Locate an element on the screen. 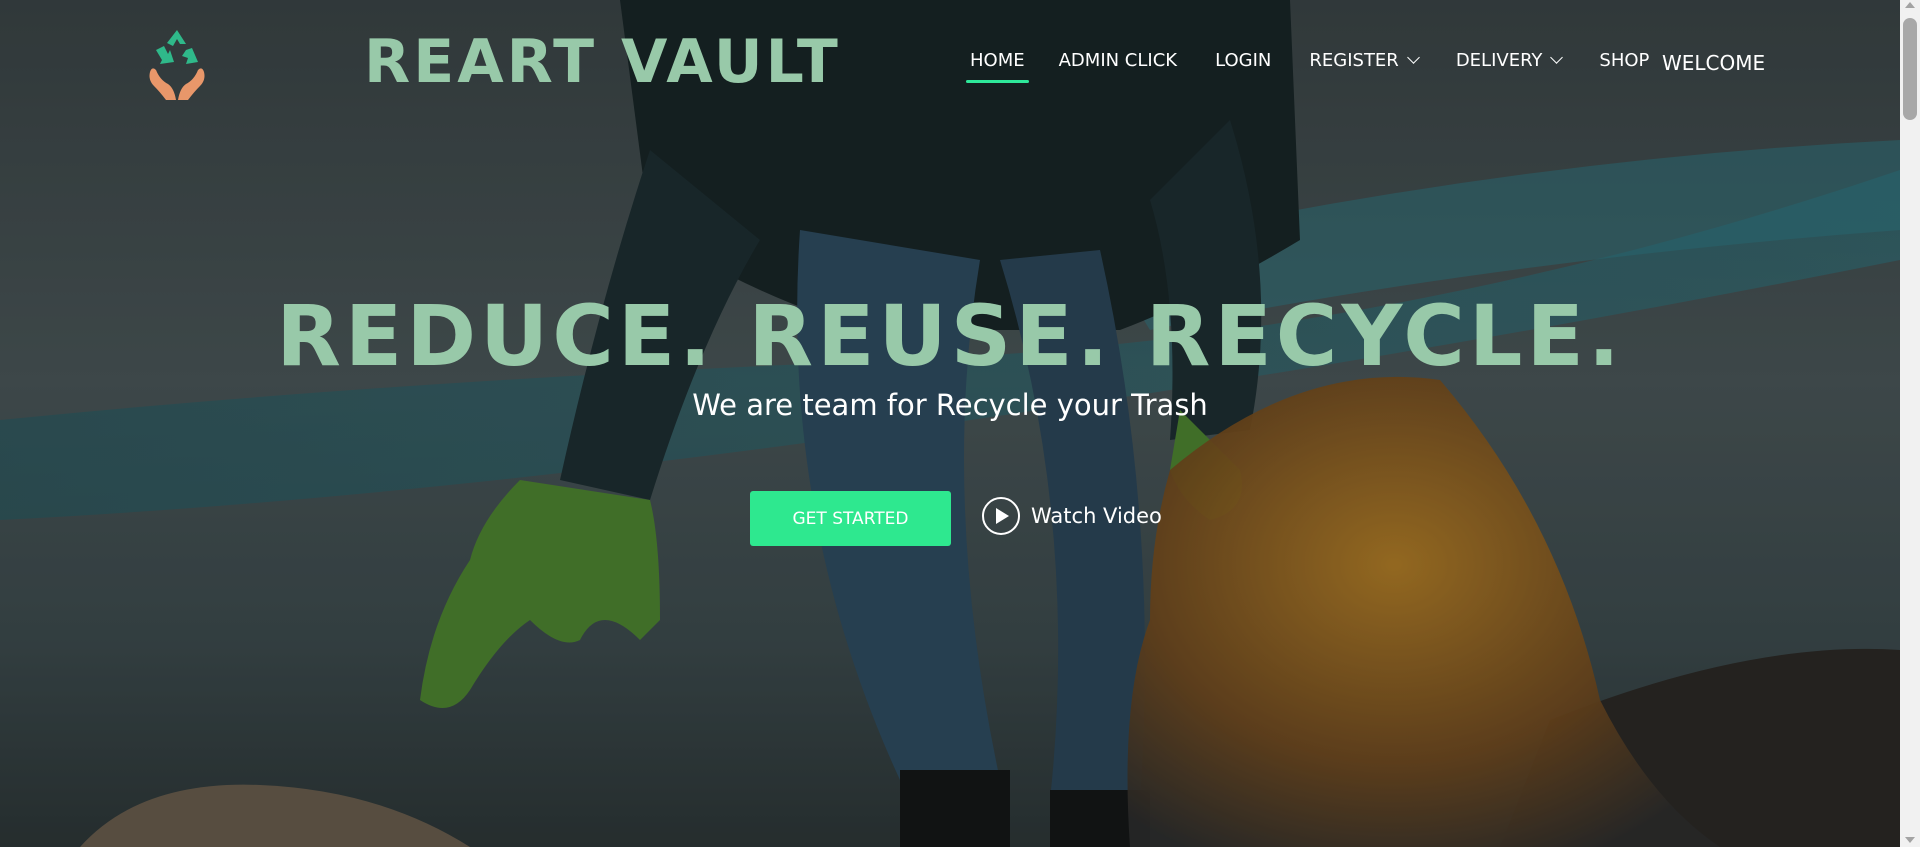 The width and height of the screenshot is (1920, 847). nav-item-login: LOGIN is located at coordinates (1243, 66).